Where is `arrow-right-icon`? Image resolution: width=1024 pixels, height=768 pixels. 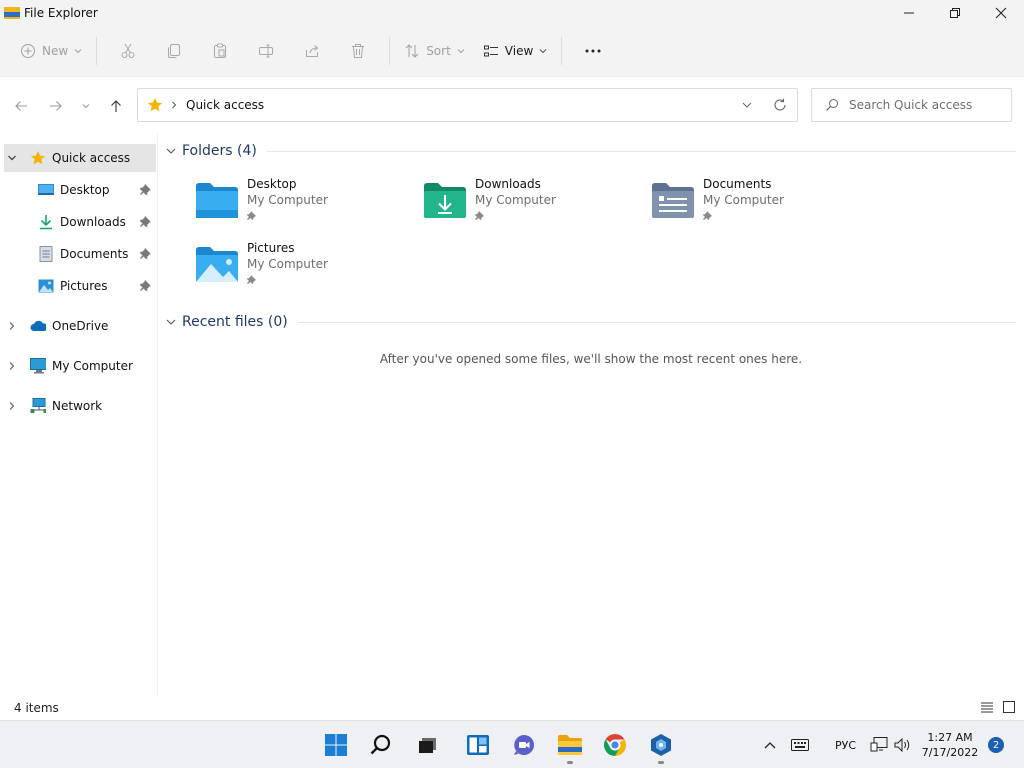 arrow-right-icon is located at coordinates (56, 106).